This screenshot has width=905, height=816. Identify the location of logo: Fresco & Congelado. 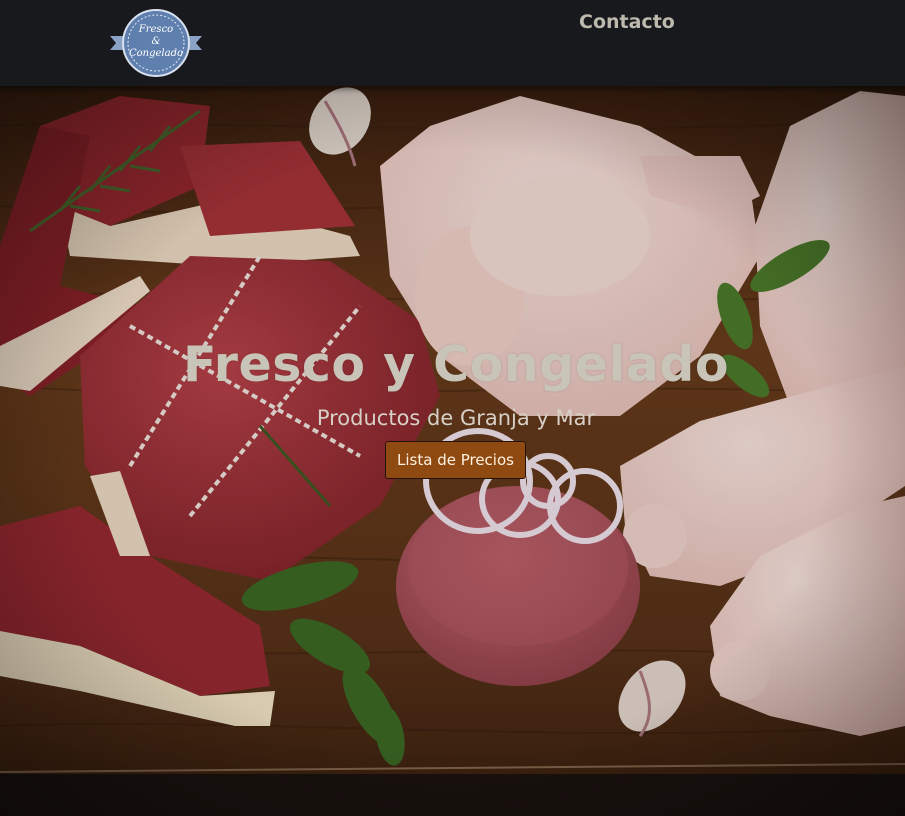
(156, 43).